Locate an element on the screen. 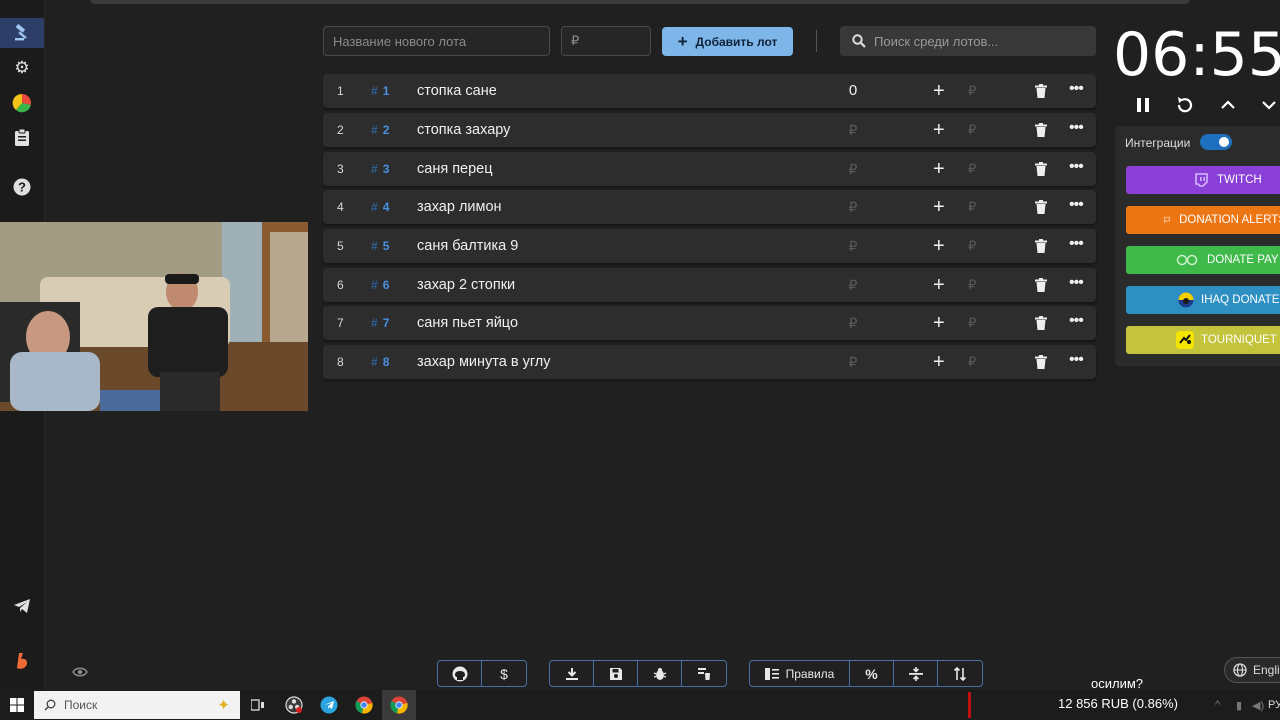 The image size is (1280, 720). tray-chevron-icon: ^ is located at coordinates (1217, 705).